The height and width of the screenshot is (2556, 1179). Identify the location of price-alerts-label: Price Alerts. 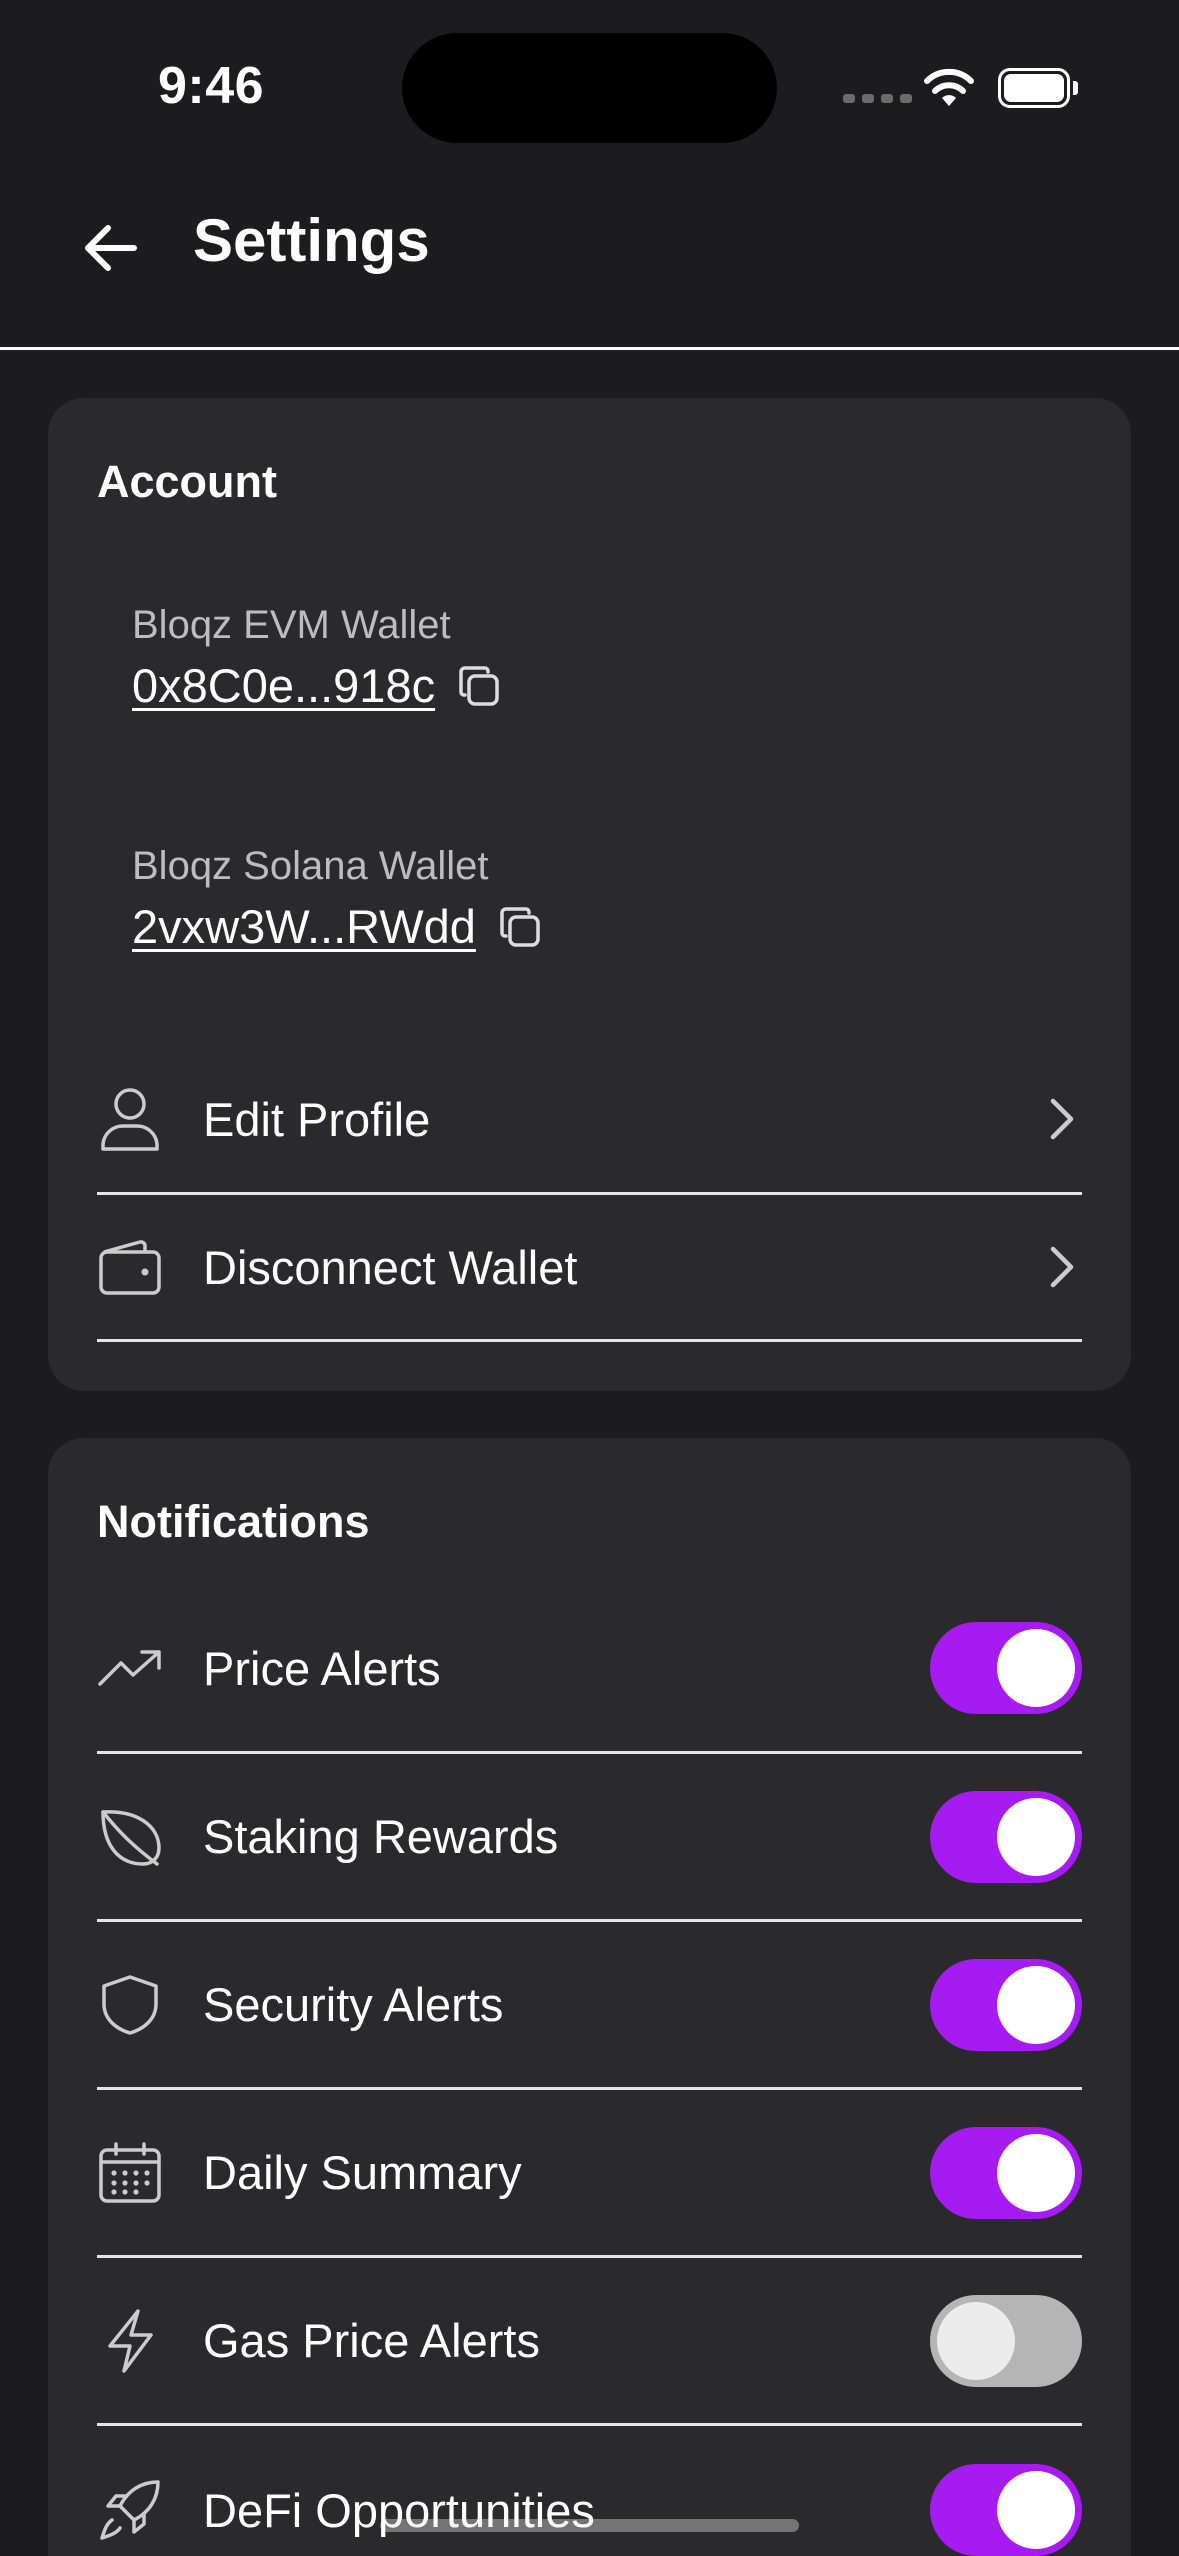
(322, 1668).